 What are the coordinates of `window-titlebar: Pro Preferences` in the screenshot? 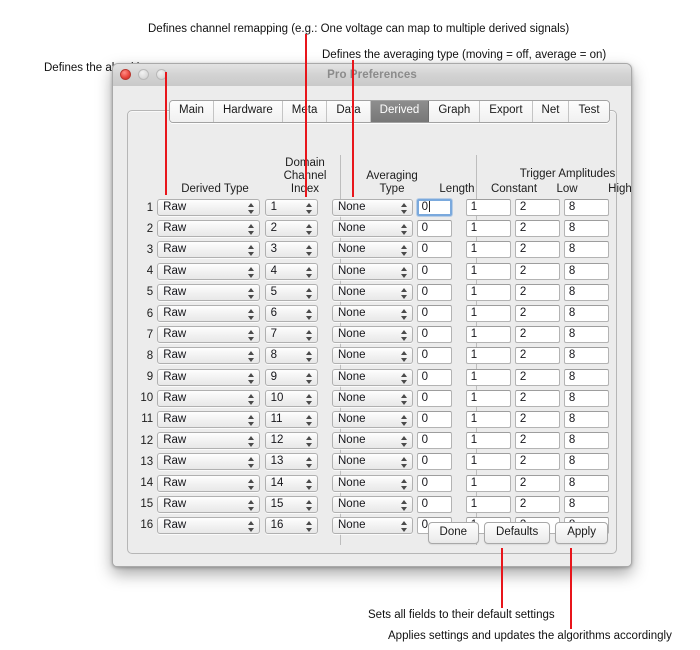 It's located at (372, 75).